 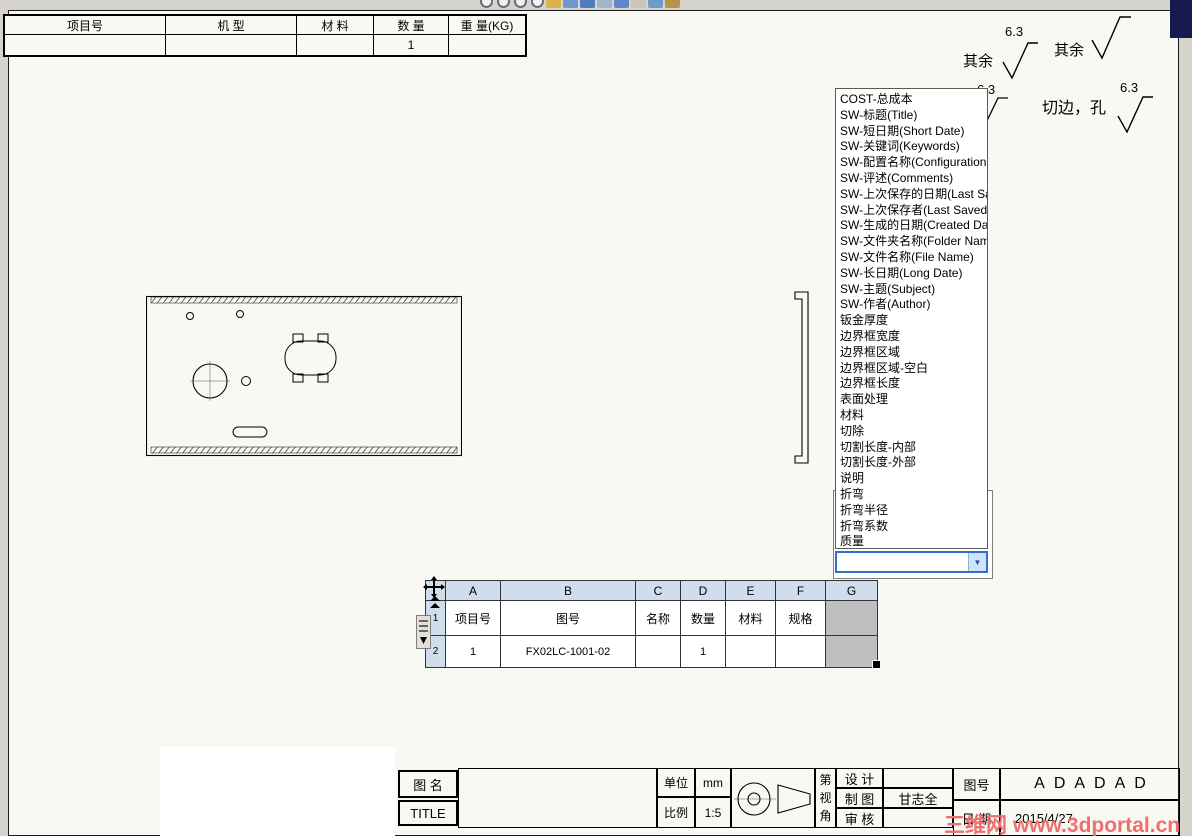 I want to click on property-list-item: 质量, so click(x=911, y=541).